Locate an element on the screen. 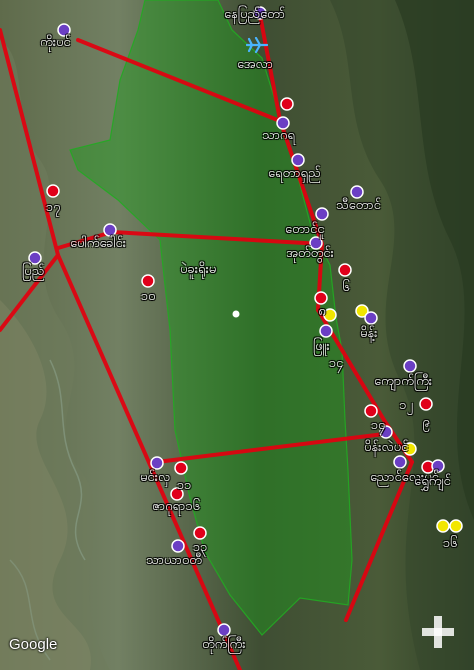 Image resolution: width=474 pixels, height=670 pixels. incident-count-label: ၁၃ is located at coordinates (200, 547).